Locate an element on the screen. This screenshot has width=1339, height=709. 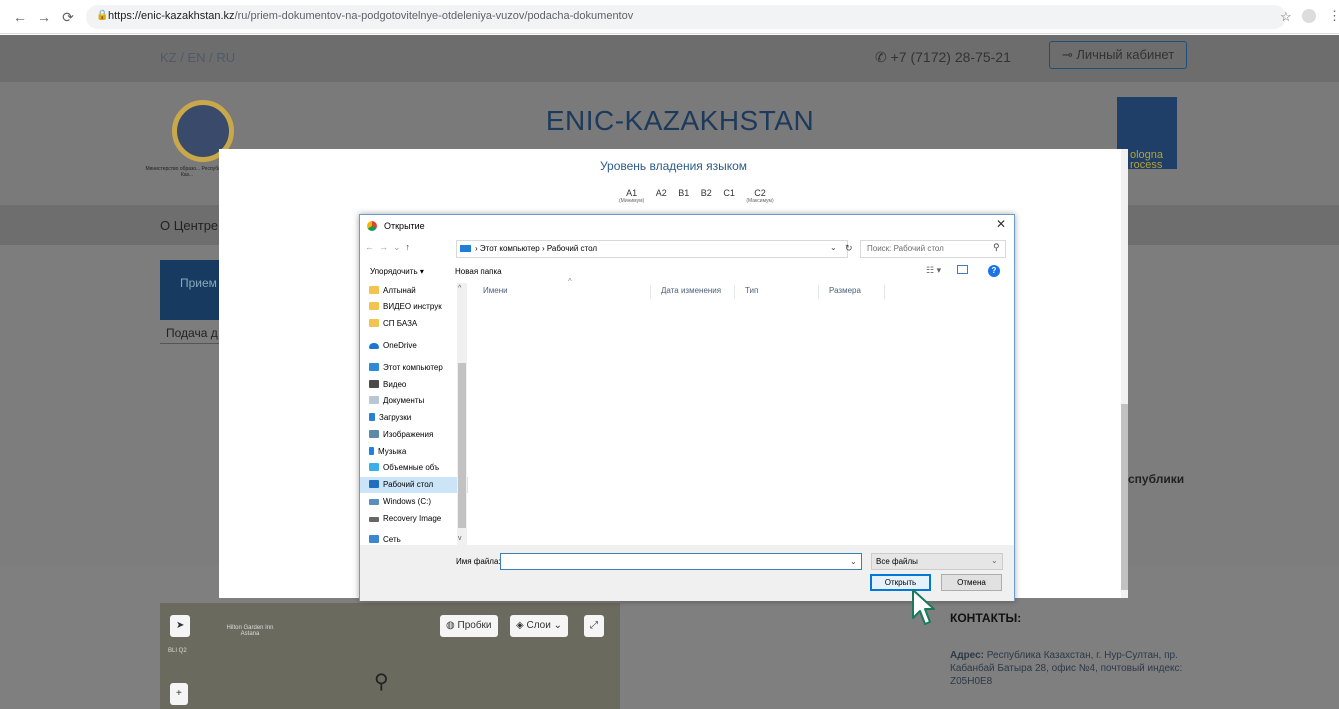
level-option: C2 (Максимум) is located at coordinates (759, 196).